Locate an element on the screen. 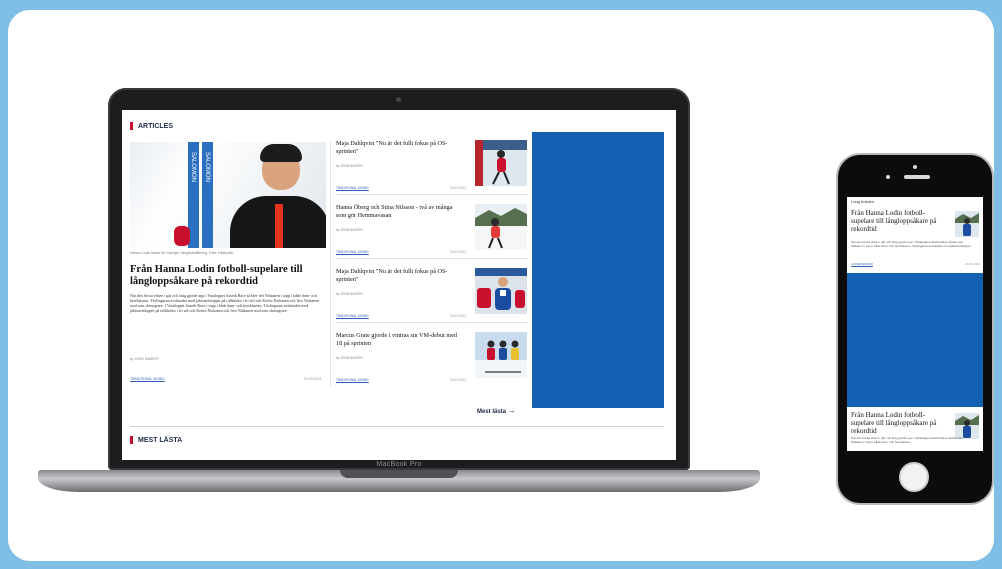 Image resolution: width=1002 pixels, height=569 pixels. hero-byline: by JOHN DAMERY is located at coordinates (145, 359).